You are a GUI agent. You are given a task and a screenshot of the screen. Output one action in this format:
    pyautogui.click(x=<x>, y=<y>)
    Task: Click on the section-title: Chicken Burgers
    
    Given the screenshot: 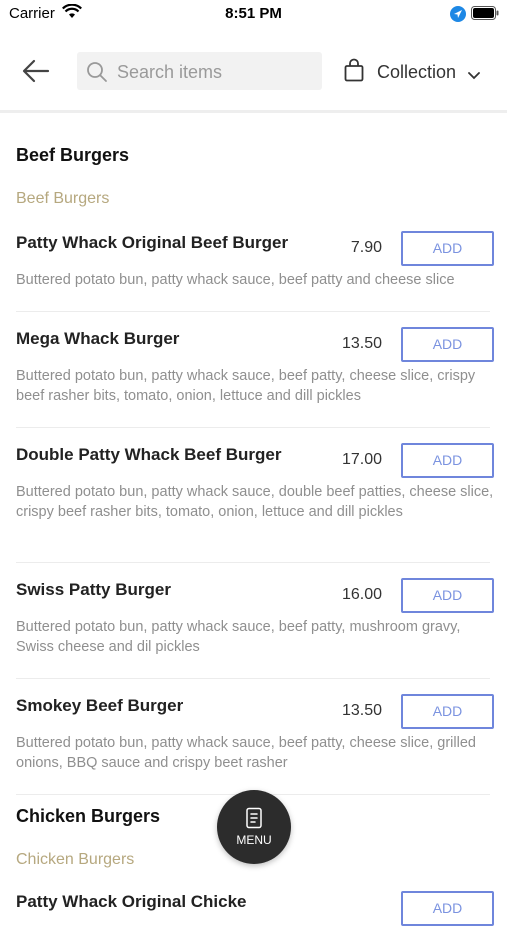 What is the action you would take?
    pyautogui.click(x=88, y=816)
    